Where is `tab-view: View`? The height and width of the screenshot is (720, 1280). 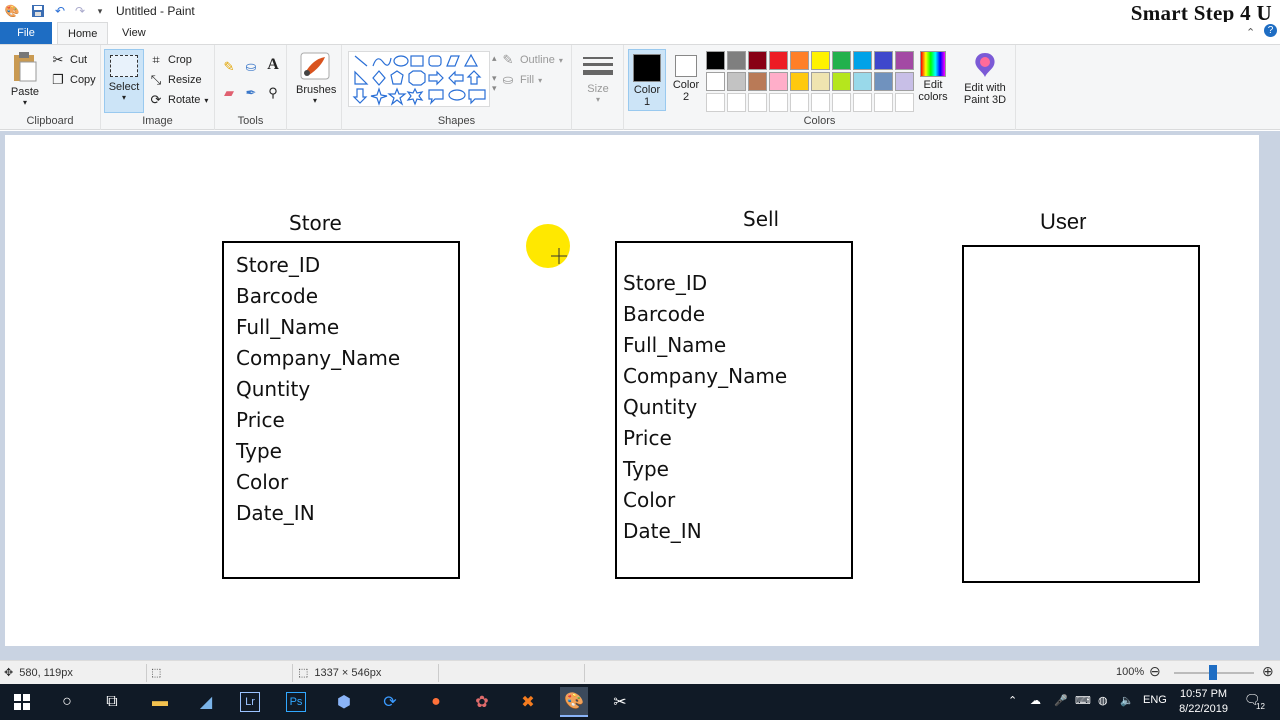
tab-view: View is located at coordinates (134, 33).